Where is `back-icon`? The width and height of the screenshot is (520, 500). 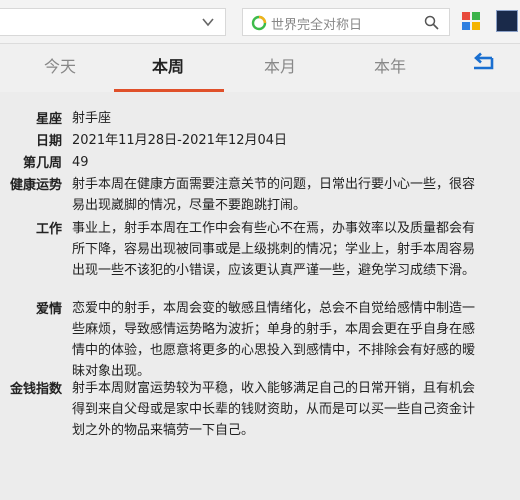 back-icon is located at coordinates (483, 63).